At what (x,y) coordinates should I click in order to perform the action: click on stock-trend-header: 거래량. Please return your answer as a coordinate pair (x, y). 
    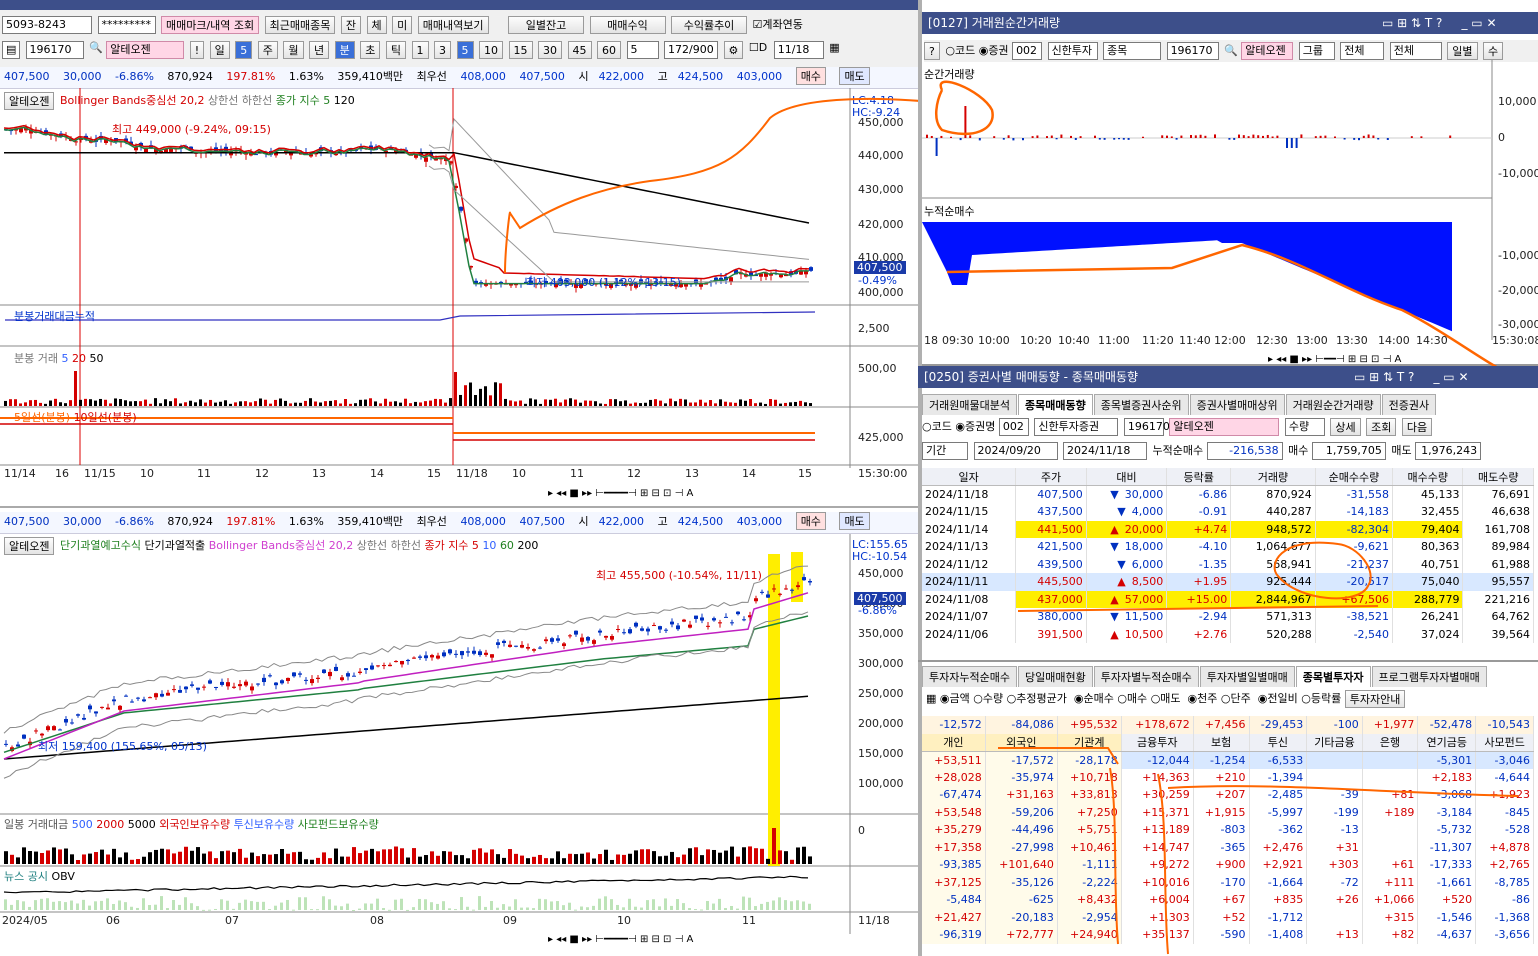
    Looking at the image, I should click on (1273, 477).